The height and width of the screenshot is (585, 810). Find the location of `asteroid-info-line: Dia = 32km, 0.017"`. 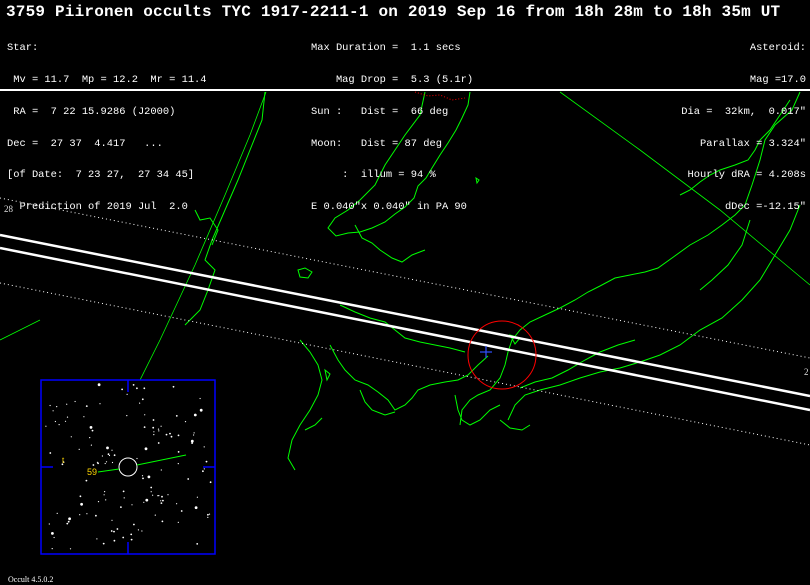

asteroid-info-line: Dia = 32km, 0.017" is located at coordinates (743, 111).